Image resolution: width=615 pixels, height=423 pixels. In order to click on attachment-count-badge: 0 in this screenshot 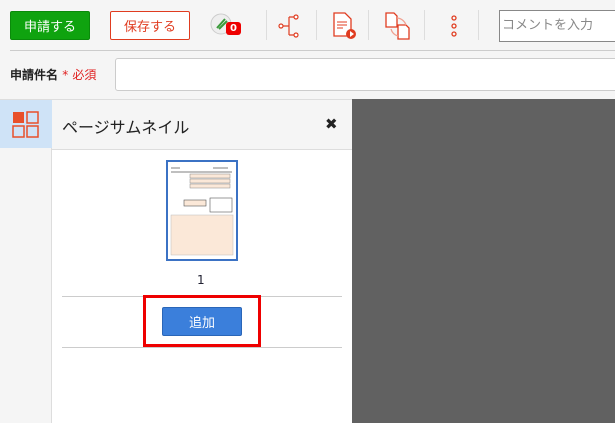, I will do `click(233, 28)`.